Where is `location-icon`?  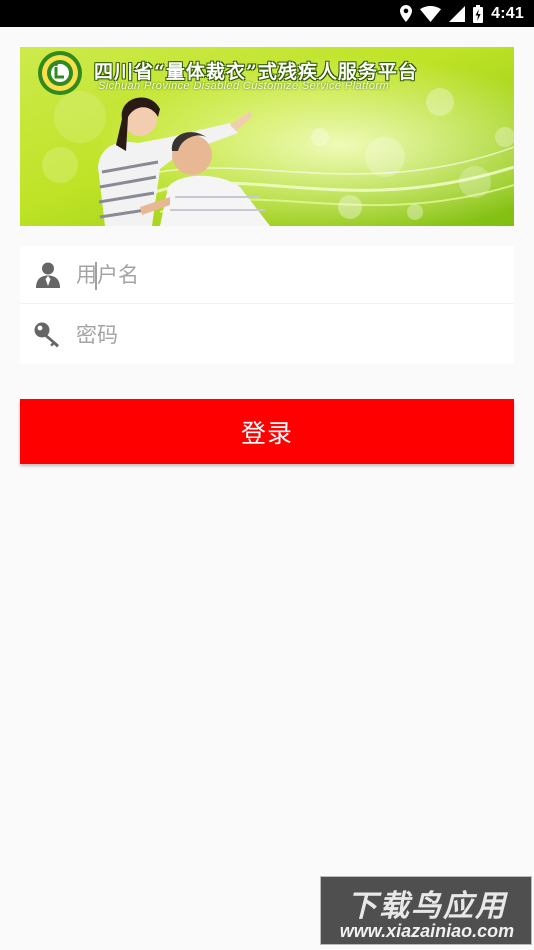
location-icon is located at coordinates (406, 13).